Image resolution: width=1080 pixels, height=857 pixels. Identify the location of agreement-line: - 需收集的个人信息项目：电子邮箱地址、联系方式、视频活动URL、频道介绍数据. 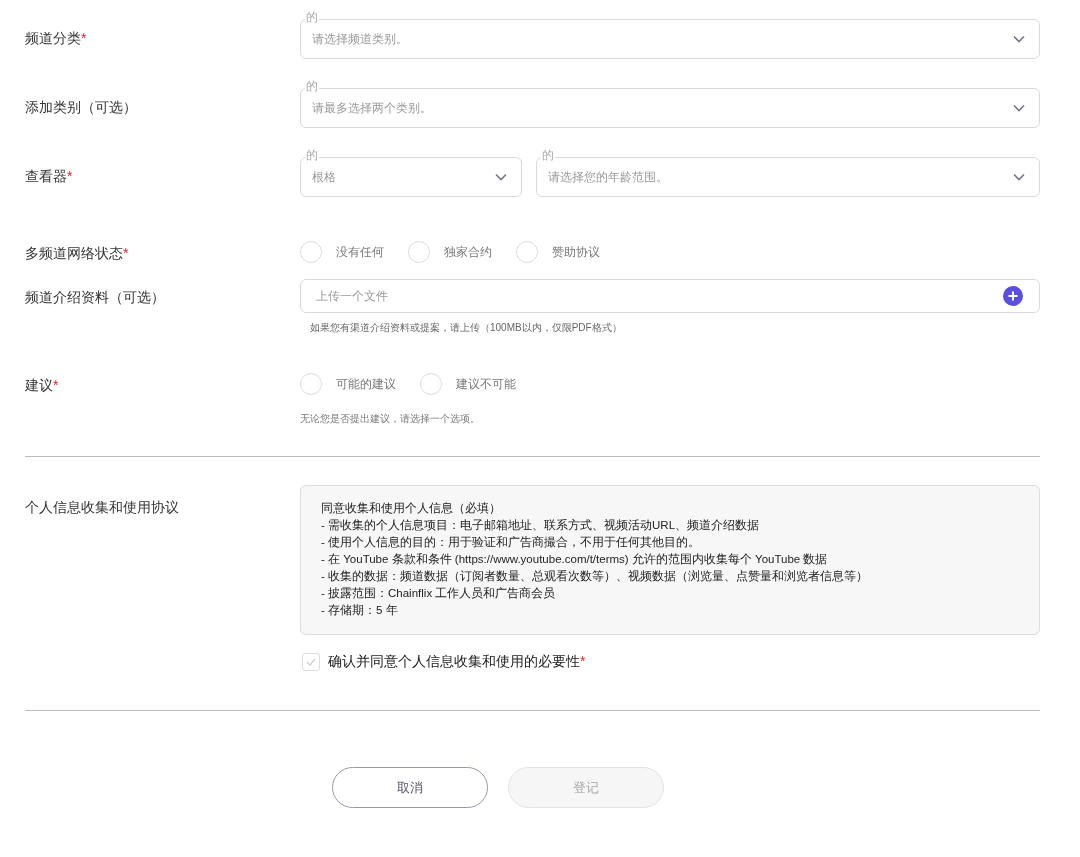
(541, 525).